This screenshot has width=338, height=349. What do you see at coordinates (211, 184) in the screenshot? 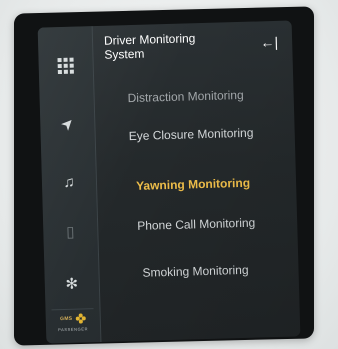
I see `menu-item-yawning: Yawning Monitoring` at bounding box center [211, 184].